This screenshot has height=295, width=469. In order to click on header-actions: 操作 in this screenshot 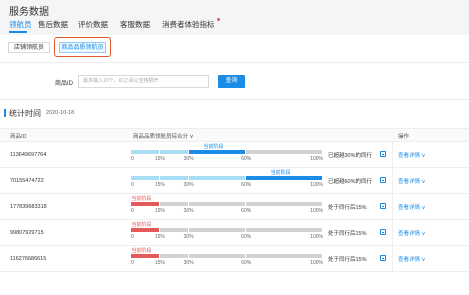, I will do `click(404, 137)`.